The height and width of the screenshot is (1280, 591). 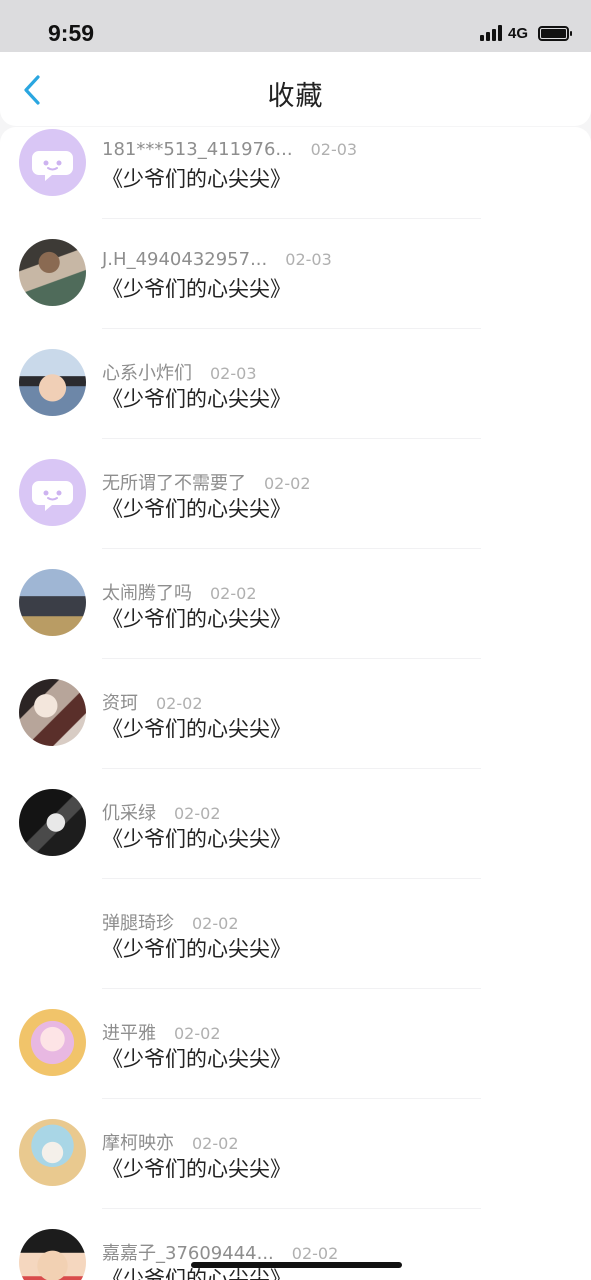 I want to click on list-item: 无所谓了不需要了 02-02 《少爷们的心尖尖》, so click(x=295, y=512).